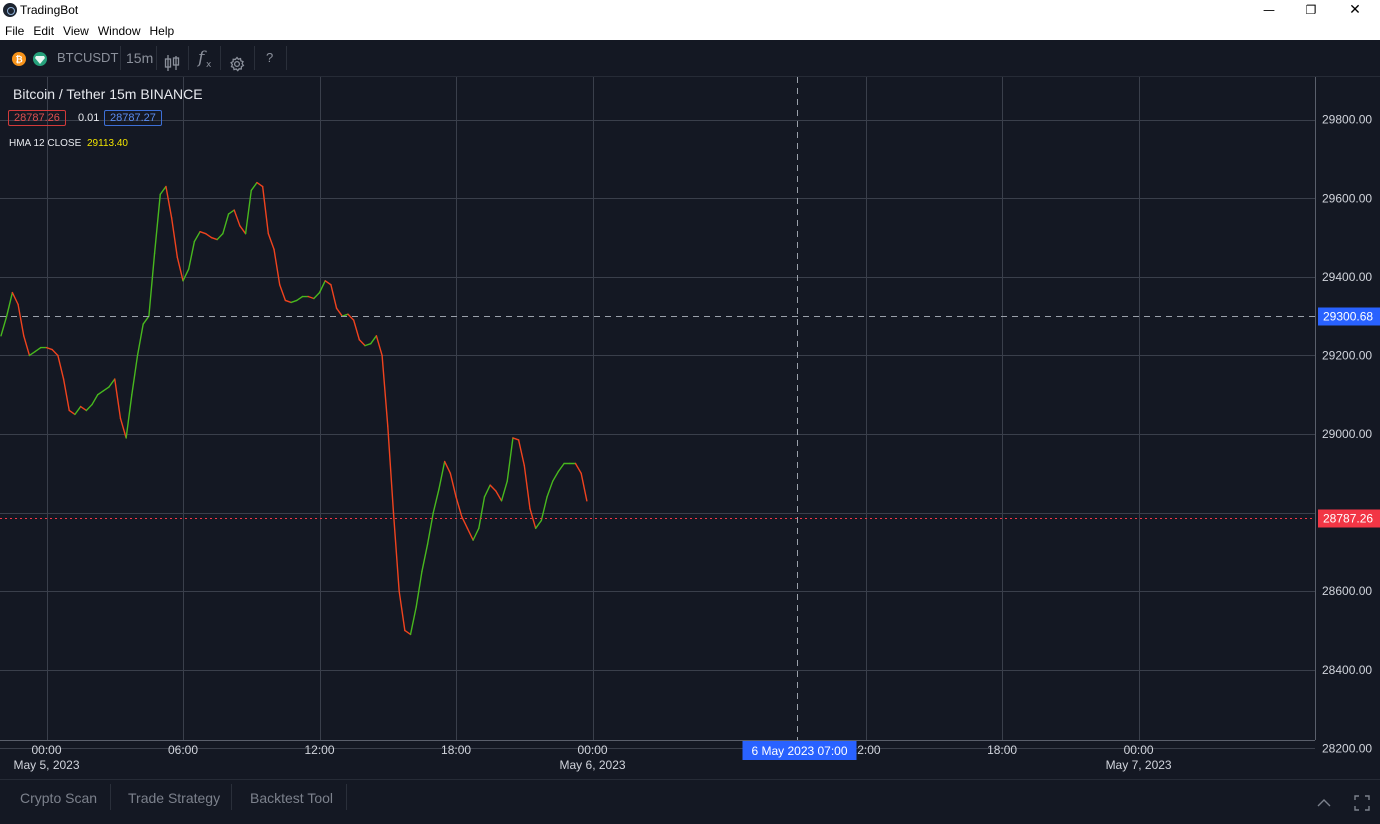 The image size is (1380, 824). I want to click on spread-value: 0.01, so click(89, 118).